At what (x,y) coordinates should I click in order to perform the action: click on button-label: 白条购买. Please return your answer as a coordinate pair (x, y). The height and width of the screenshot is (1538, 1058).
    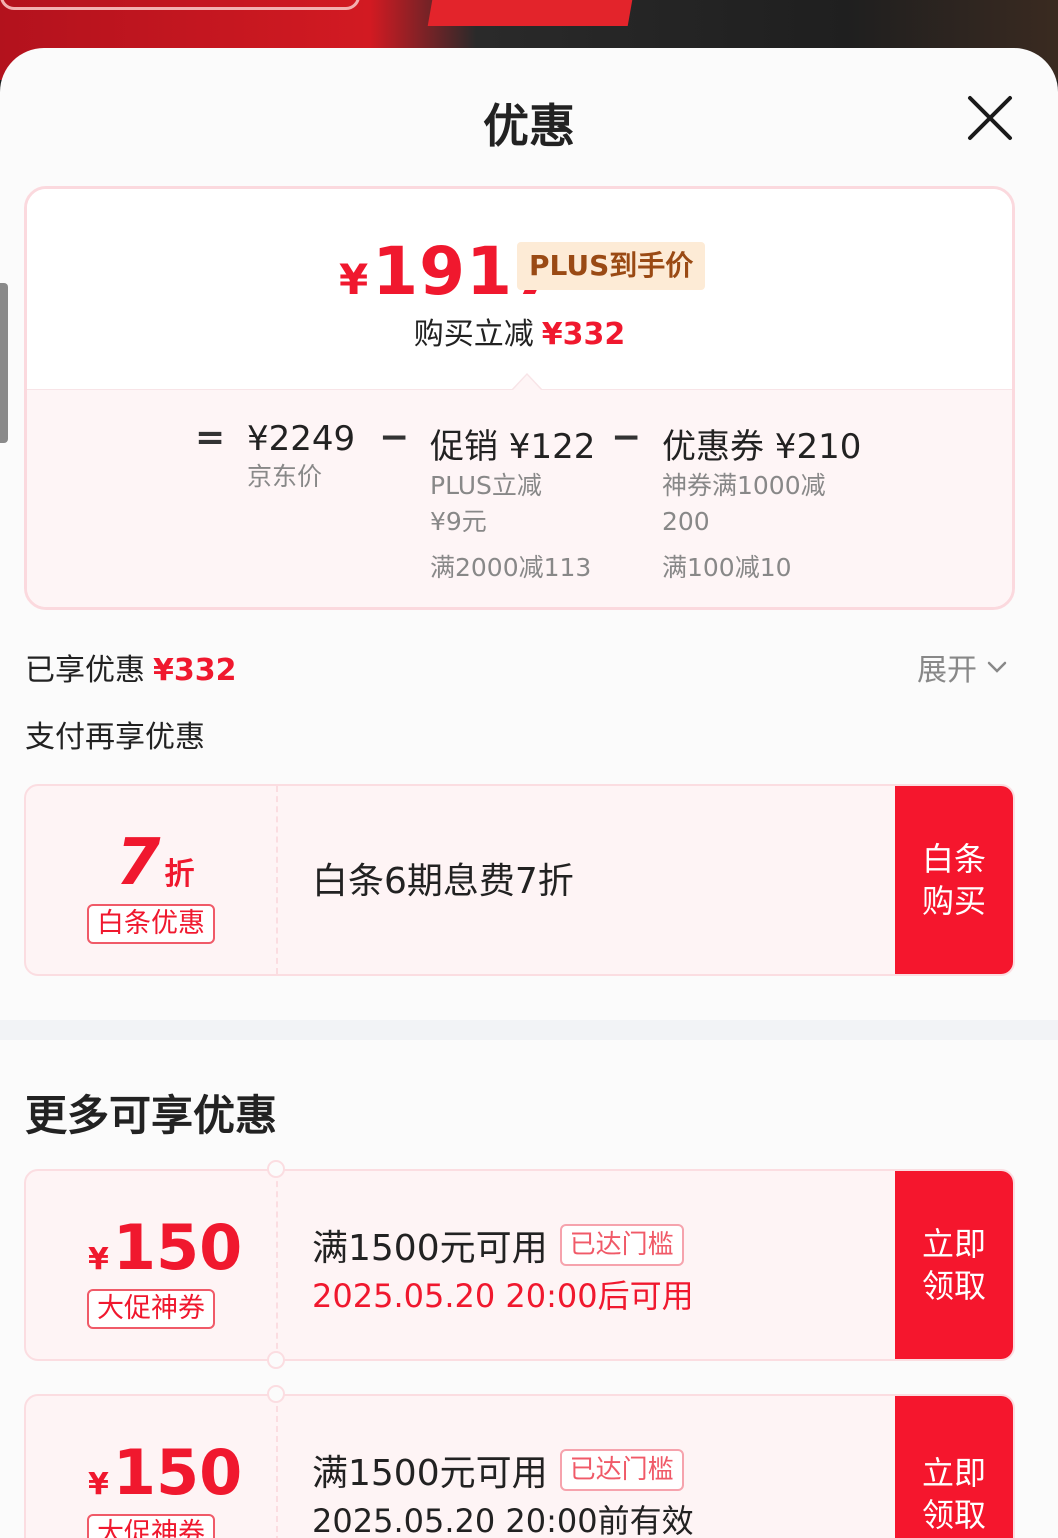
    Looking at the image, I should click on (953, 880).